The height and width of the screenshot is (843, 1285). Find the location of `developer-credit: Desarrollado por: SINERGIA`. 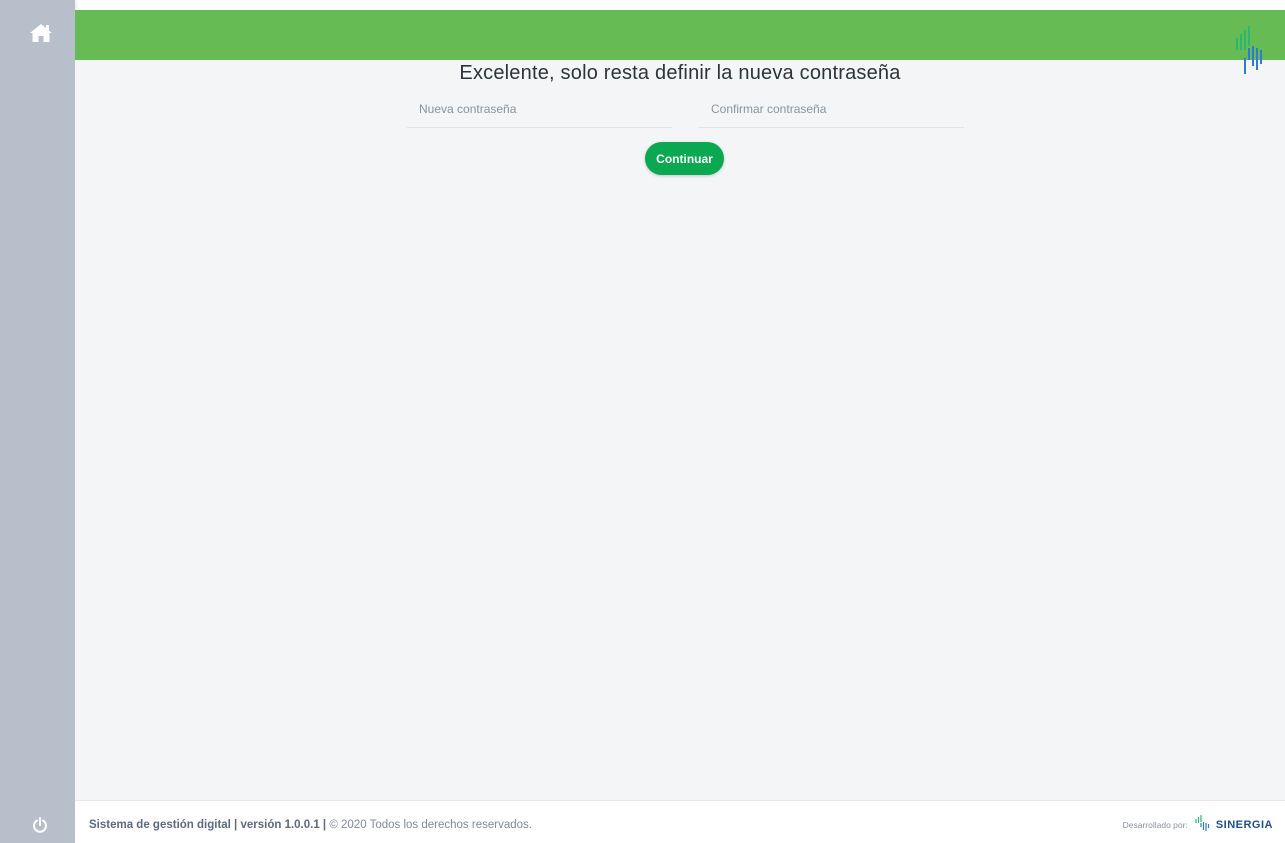

developer-credit: Desarrollado por: SINERGIA is located at coordinates (1197, 825).